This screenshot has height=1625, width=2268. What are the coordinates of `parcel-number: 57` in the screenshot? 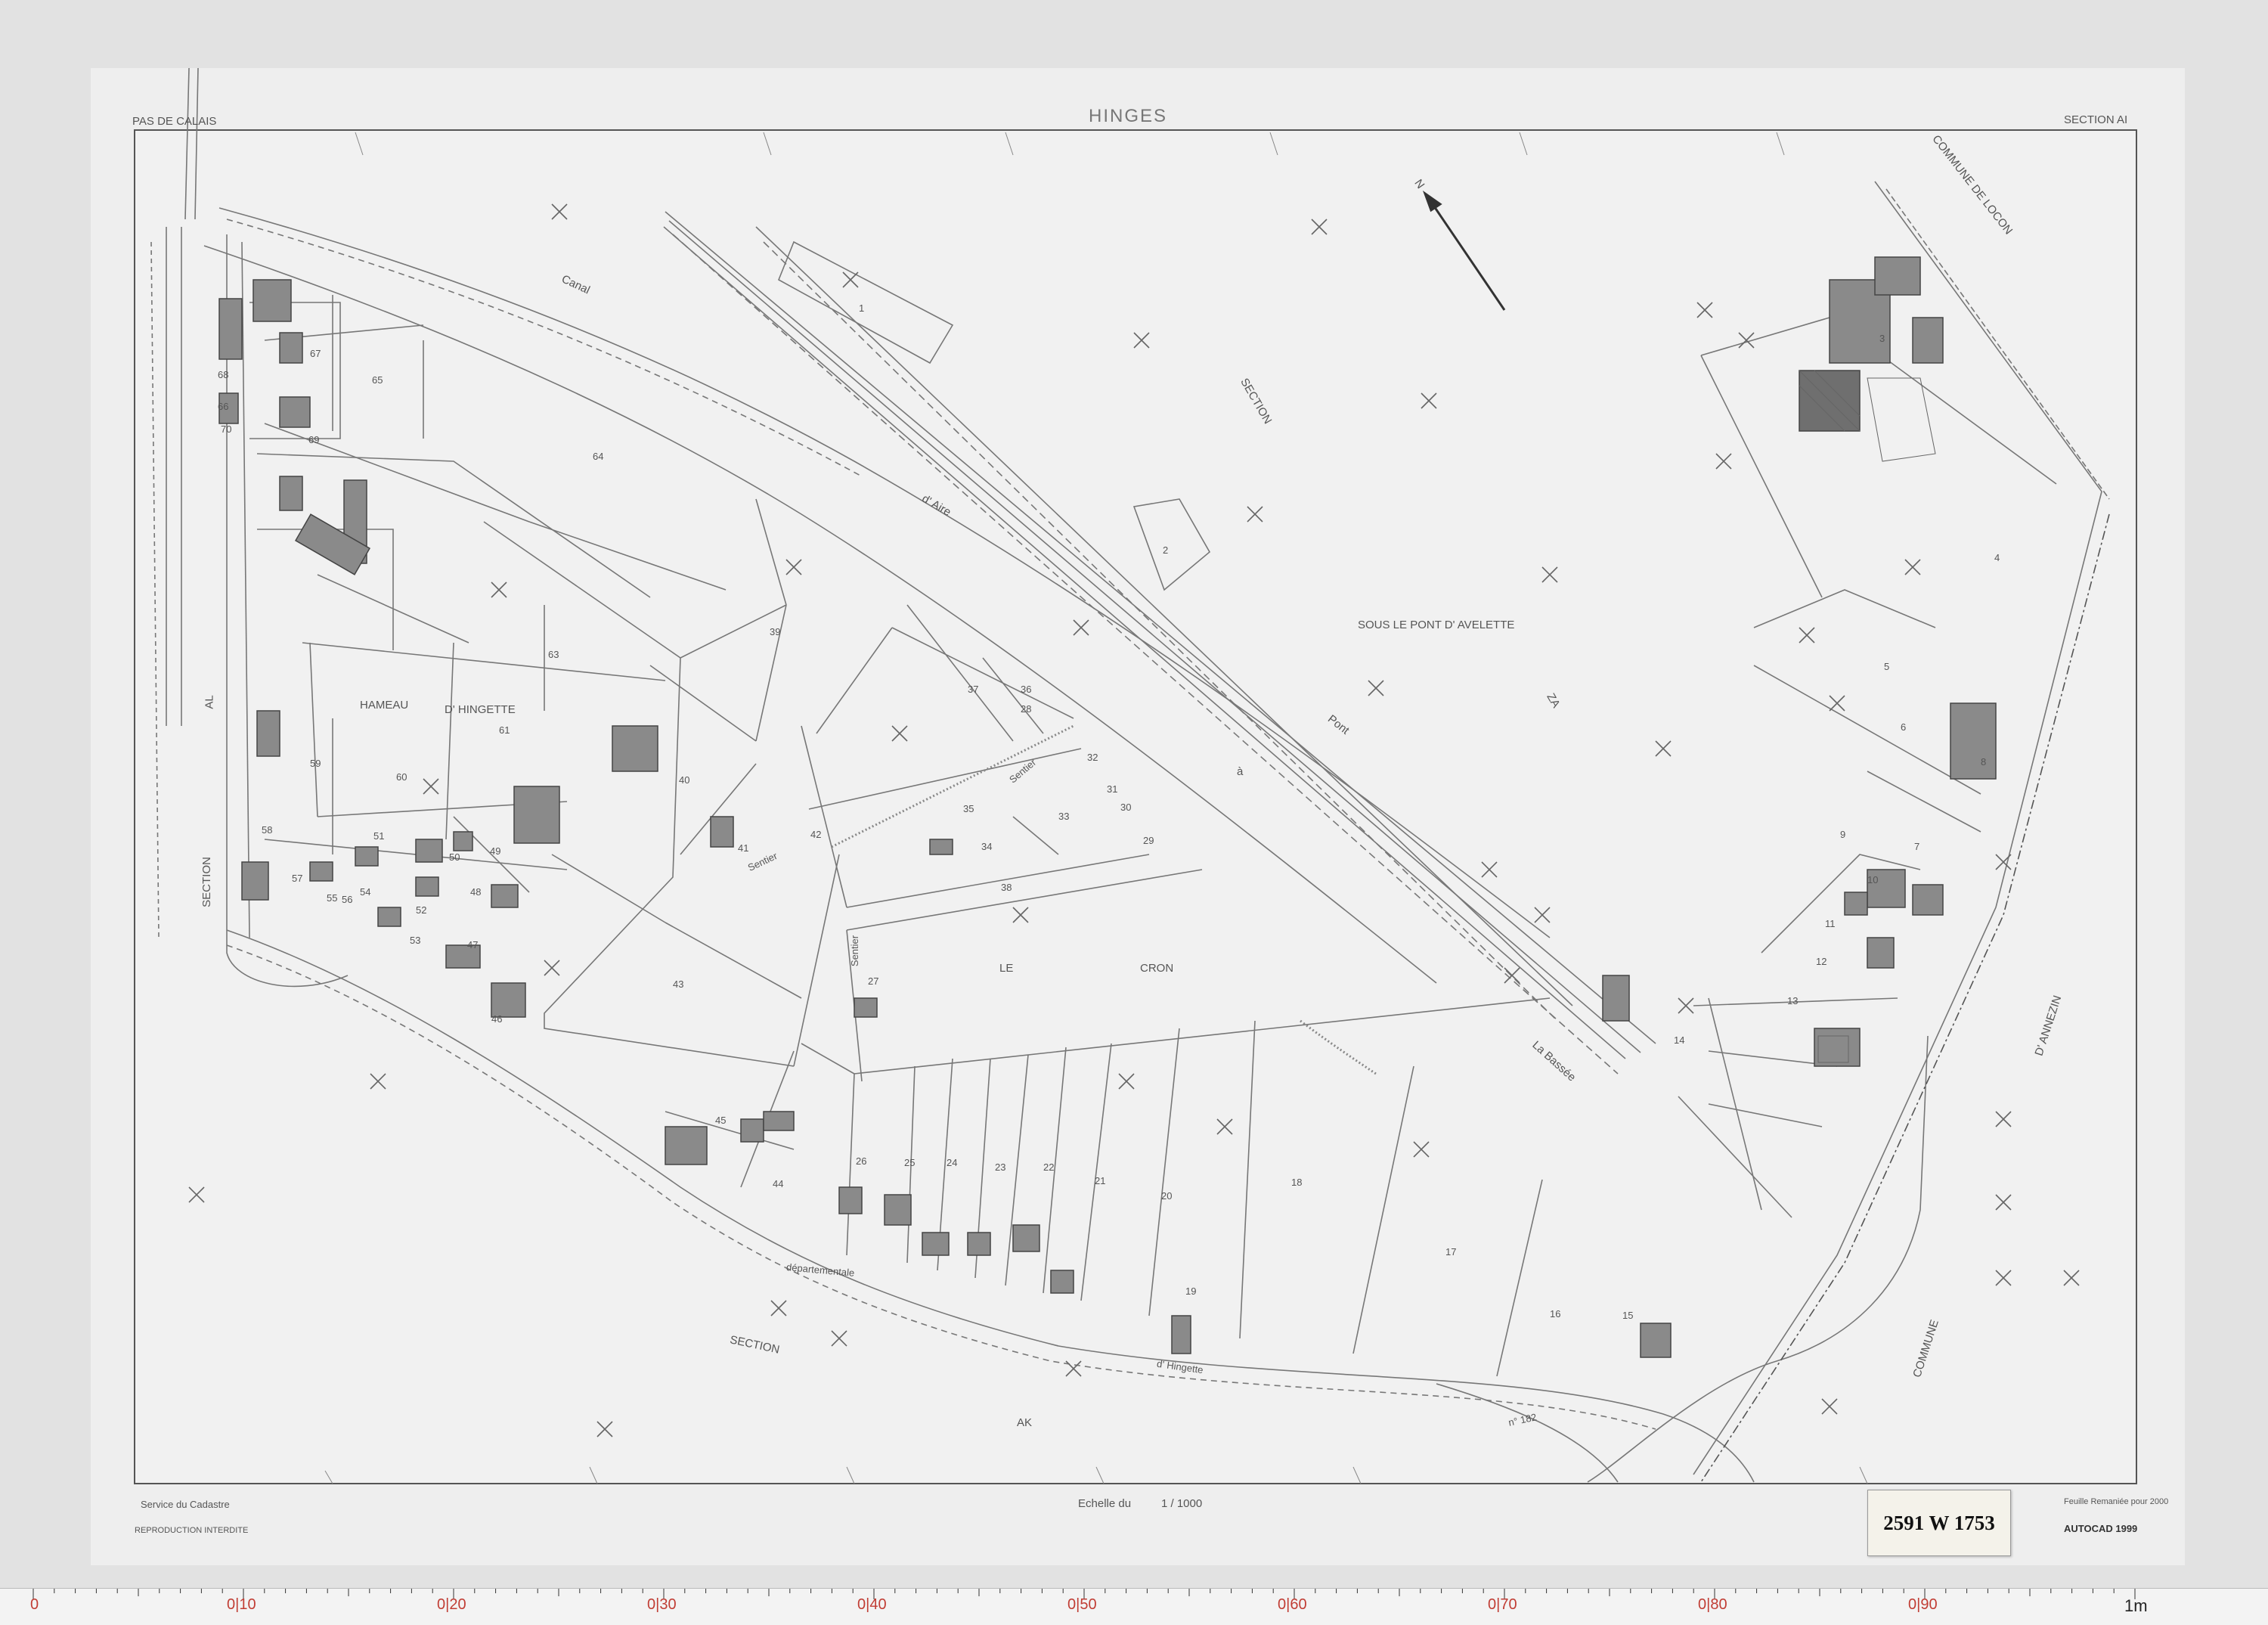 It's located at (297, 878).